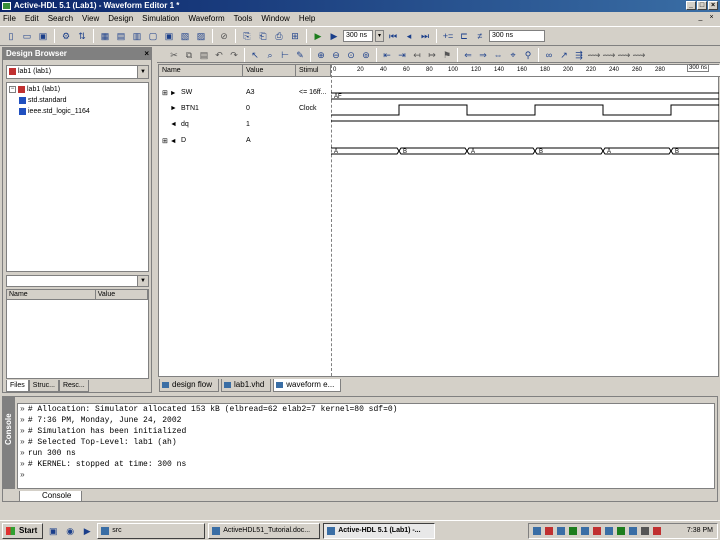 This screenshot has width=720, height=540. What do you see at coordinates (447, 55) in the screenshot?
I see `bookmark-icon: ⚑` at bounding box center [447, 55].